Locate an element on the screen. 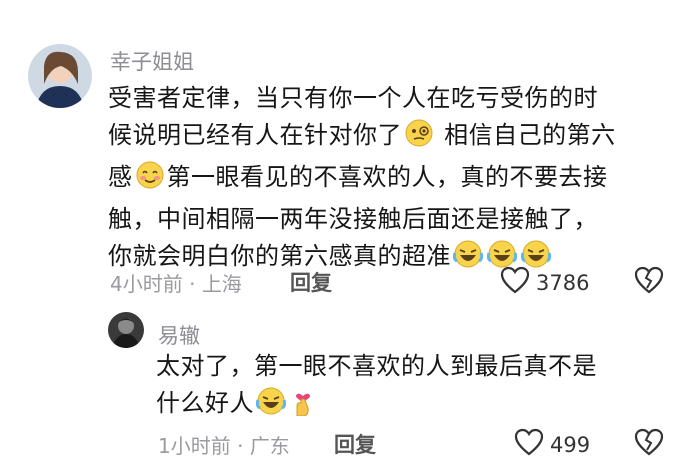 The width and height of the screenshot is (690, 461). comment-location: 上海 is located at coordinates (221, 284).